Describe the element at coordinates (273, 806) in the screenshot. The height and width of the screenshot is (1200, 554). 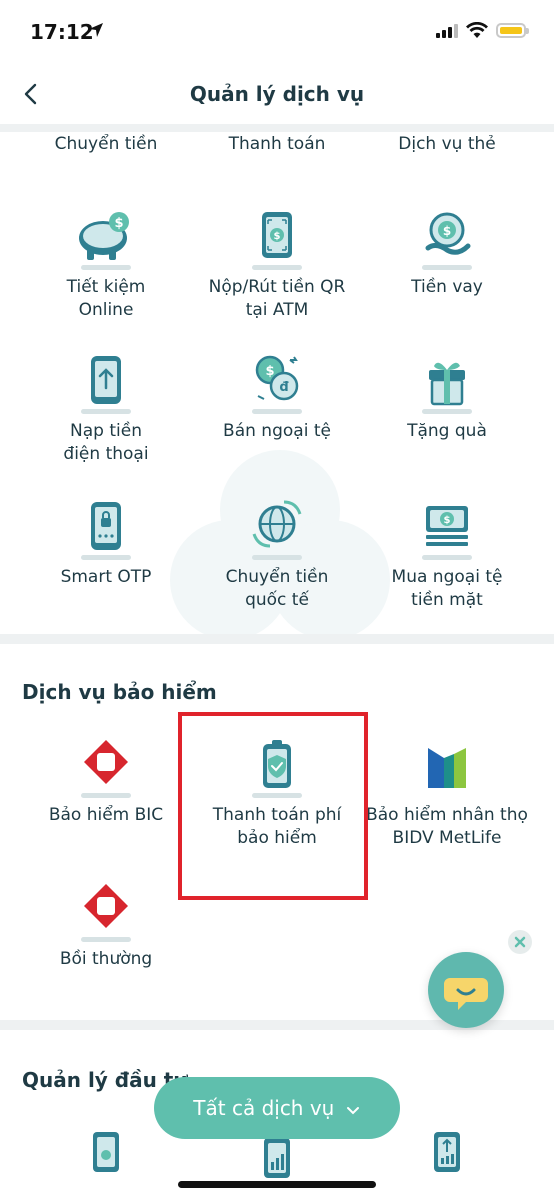
I see `highlight-box` at that location.